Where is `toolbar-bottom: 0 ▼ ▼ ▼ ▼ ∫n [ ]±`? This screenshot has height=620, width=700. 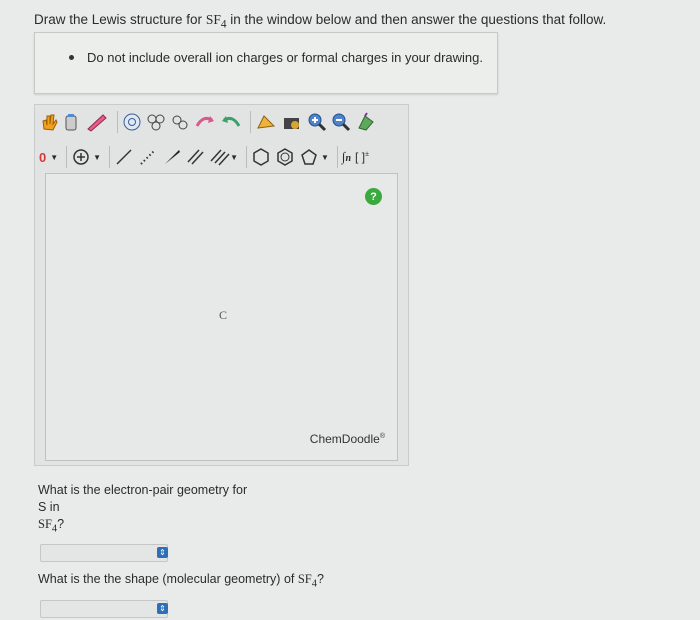 toolbar-bottom: 0 ▼ ▼ ▼ ▼ ∫n [ ]± is located at coordinates (206, 157).